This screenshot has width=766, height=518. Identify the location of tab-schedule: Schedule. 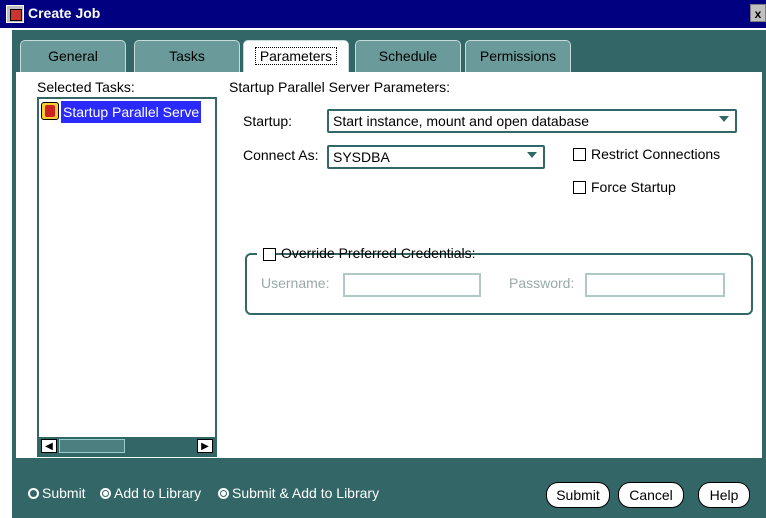
(408, 56).